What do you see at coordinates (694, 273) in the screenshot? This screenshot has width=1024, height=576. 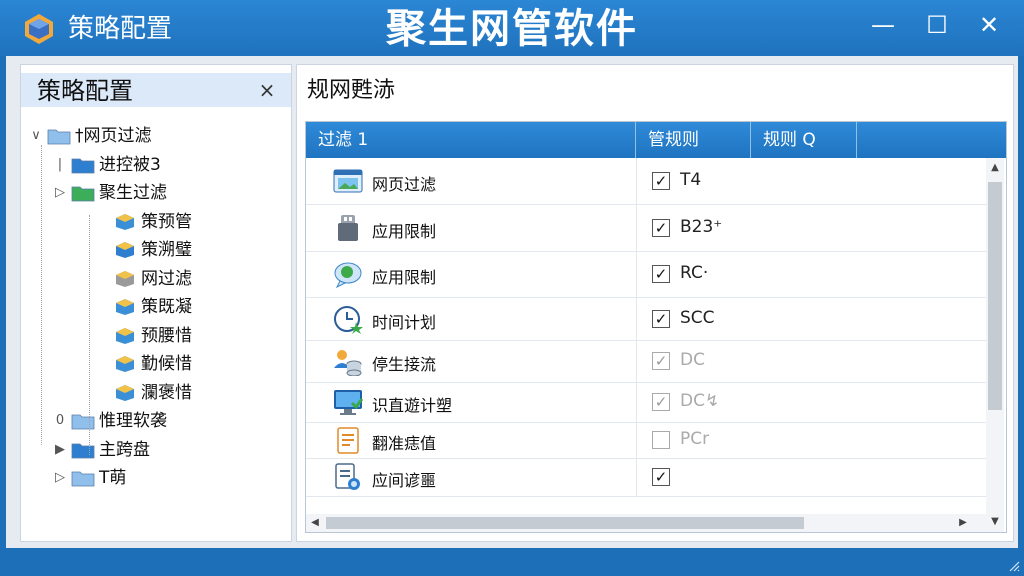 I see `rule-value: RC·` at bounding box center [694, 273].